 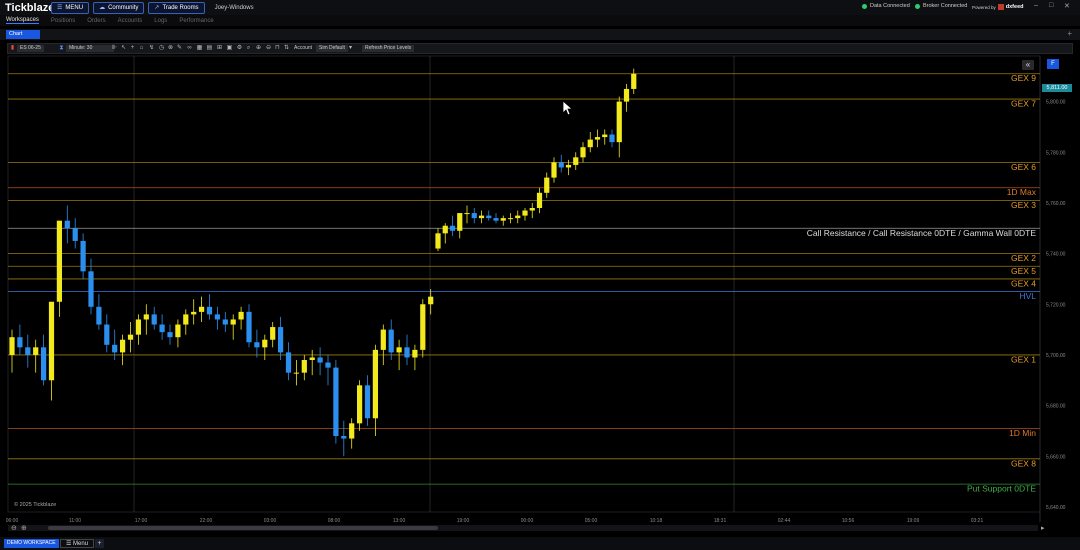 I want to click on copyright-text: © 2025 Tickblaze, so click(x=35, y=505).